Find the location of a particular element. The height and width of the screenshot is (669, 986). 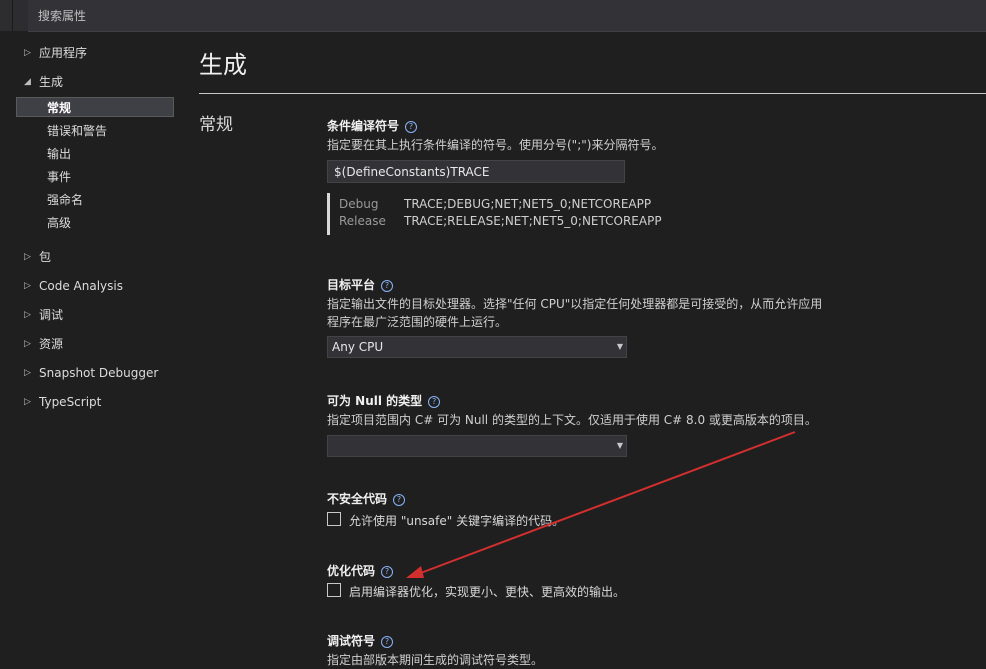

annotation-arrow is located at coordinates (601, 504).